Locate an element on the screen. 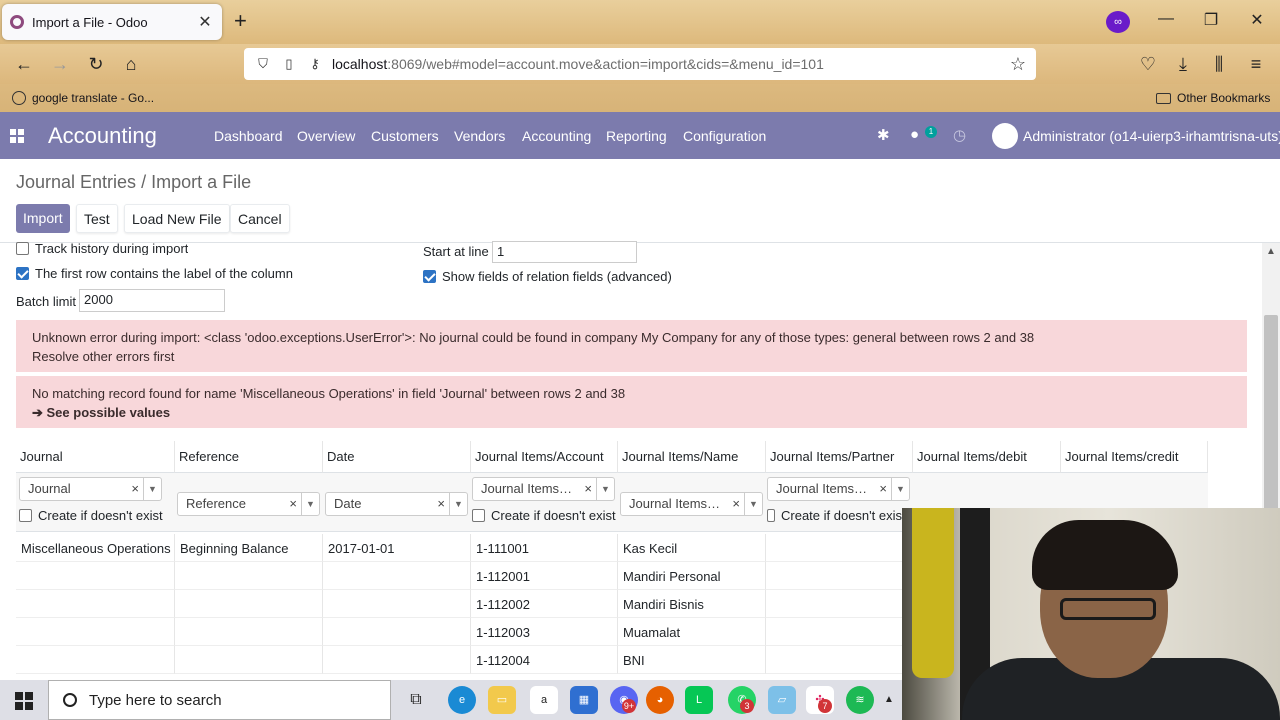  close-tab-icon: ✕ is located at coordinates (205, 22).